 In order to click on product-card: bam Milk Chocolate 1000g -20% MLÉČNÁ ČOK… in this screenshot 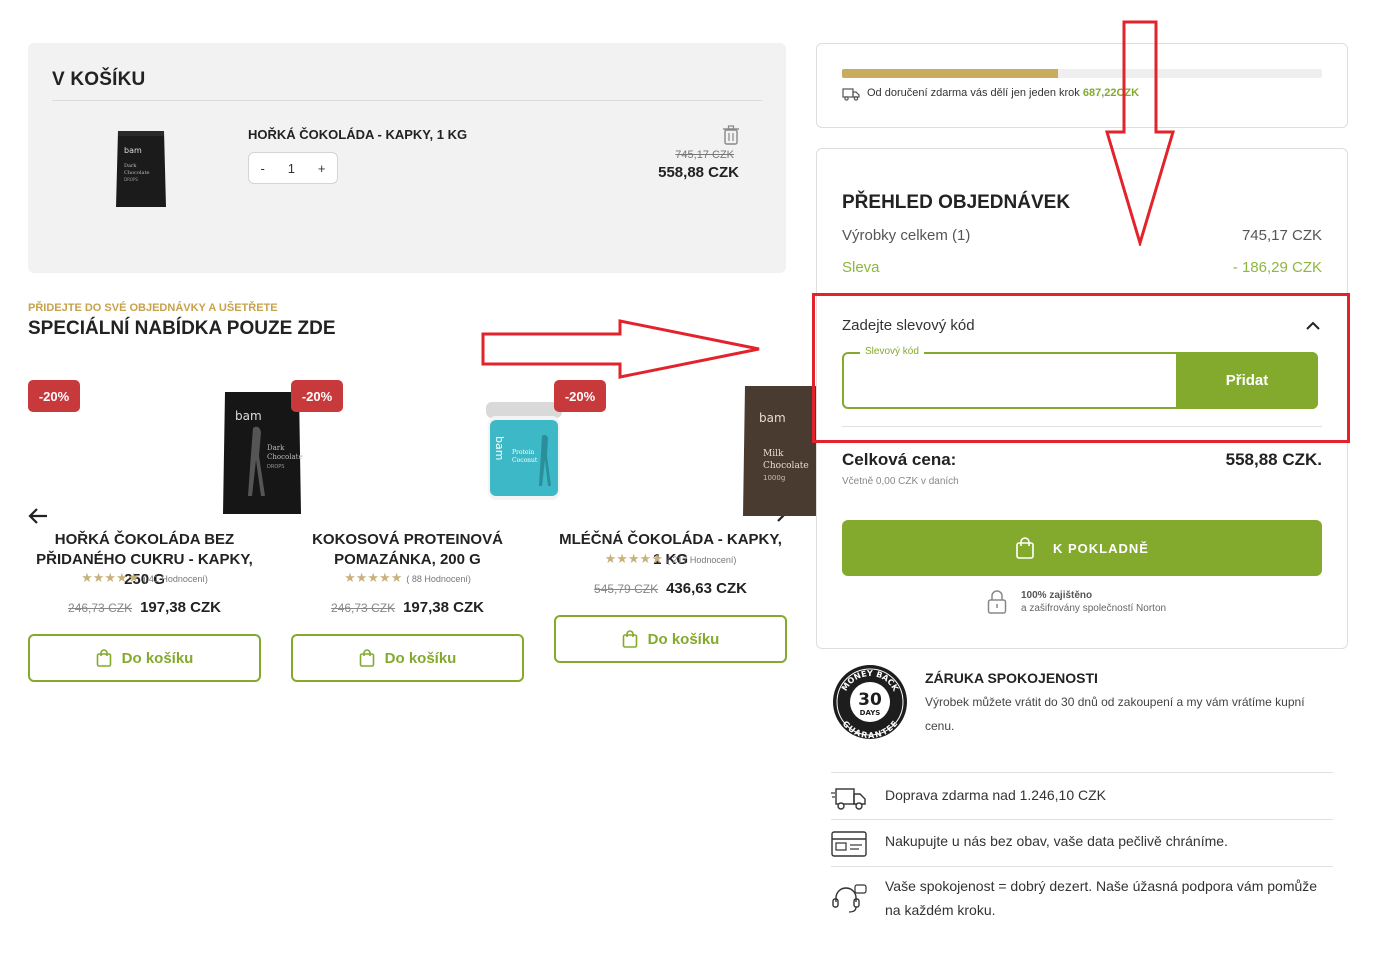, I will do `click(692, 522)`.